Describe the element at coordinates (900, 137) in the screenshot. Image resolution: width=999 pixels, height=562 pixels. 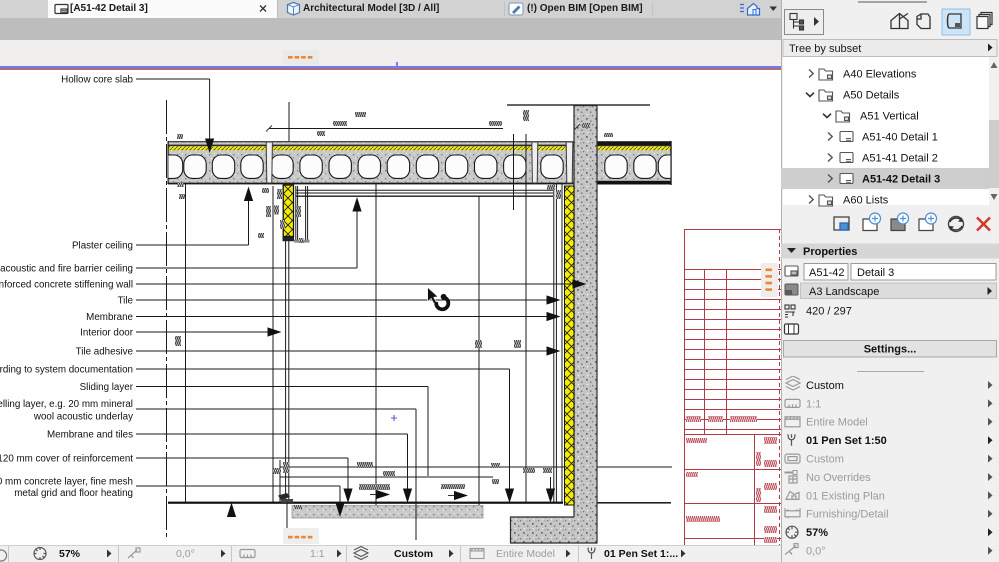
I see `svg-text: A51-40 Detail 1` at that location.